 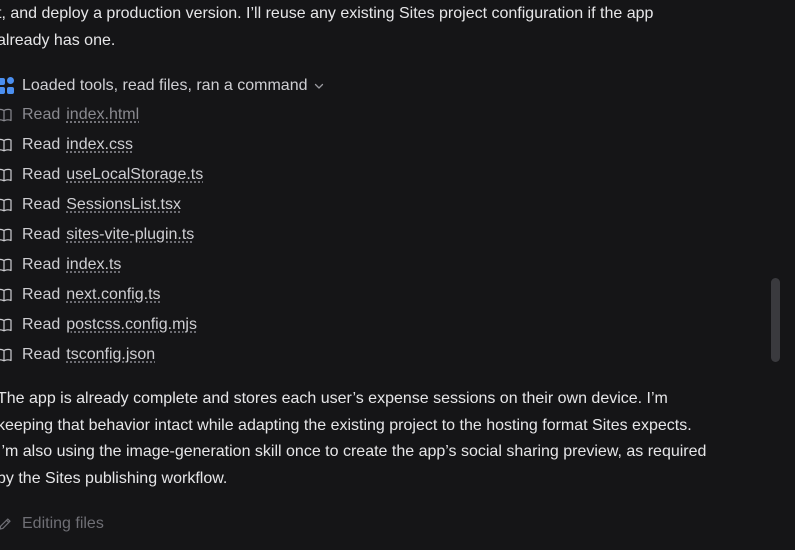 What do you see at coordinates (131, 325) in the screenshot?
I see `file-link-postcss-config-mjs: postcss.config.mjs` at bounding box center [131, 325].